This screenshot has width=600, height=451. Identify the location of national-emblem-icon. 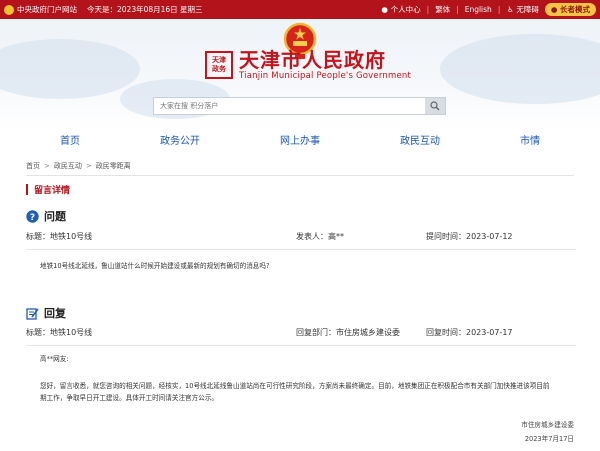
(9, 10).